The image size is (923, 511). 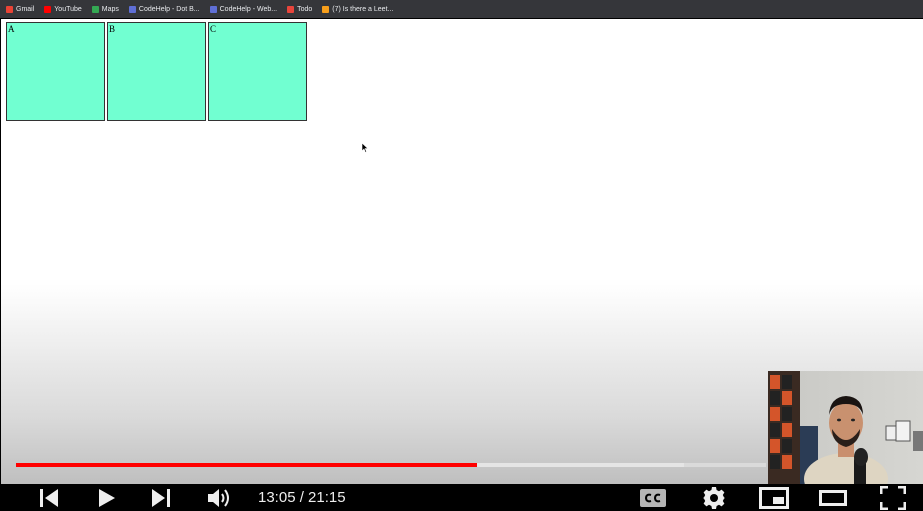 What do you see at coordinates (48, 9) in the screenshot?
I see `youtube-icon` at bounding box center [48, 9].